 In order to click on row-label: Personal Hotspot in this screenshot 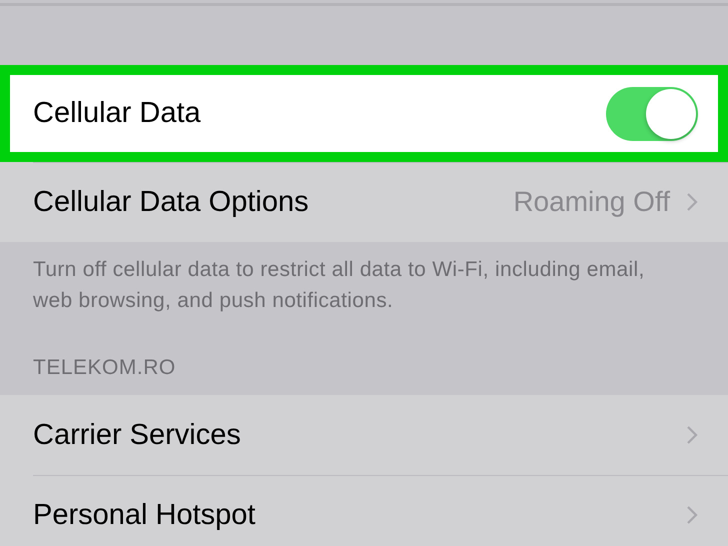, I will do `click(144, 515)`.